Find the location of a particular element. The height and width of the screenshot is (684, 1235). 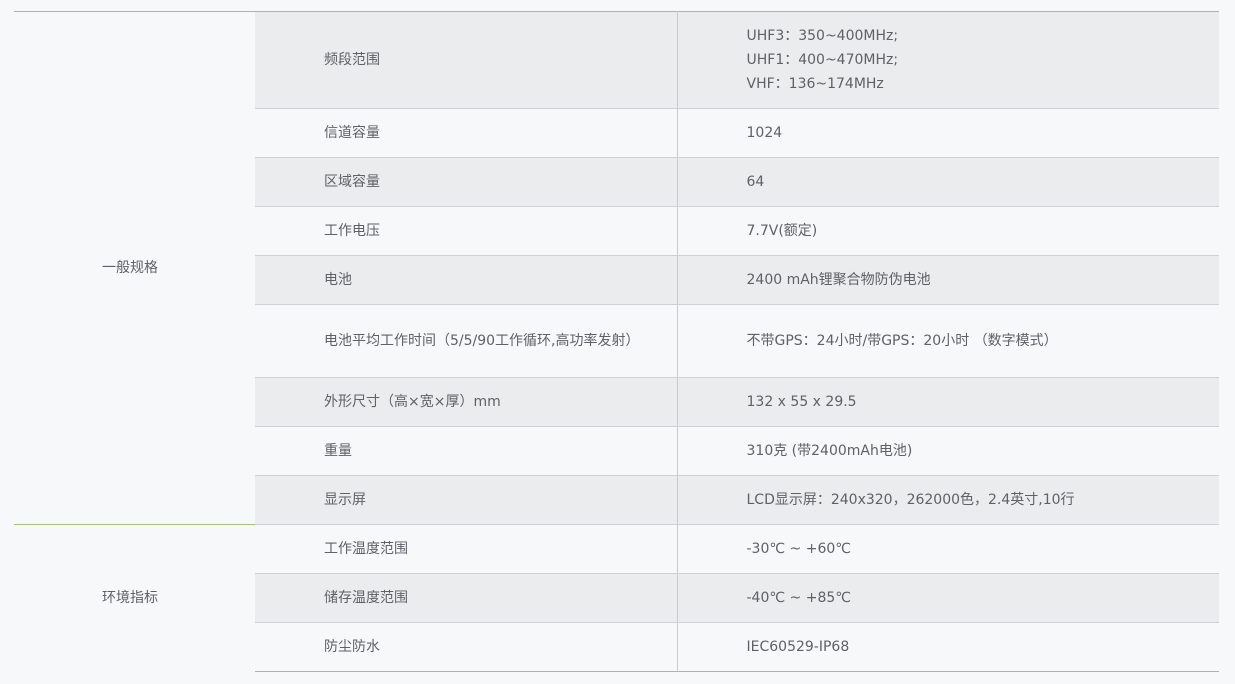

param-value: 2400 mAh锂聚合物防伪电池 is located at coordinates (948, 280).